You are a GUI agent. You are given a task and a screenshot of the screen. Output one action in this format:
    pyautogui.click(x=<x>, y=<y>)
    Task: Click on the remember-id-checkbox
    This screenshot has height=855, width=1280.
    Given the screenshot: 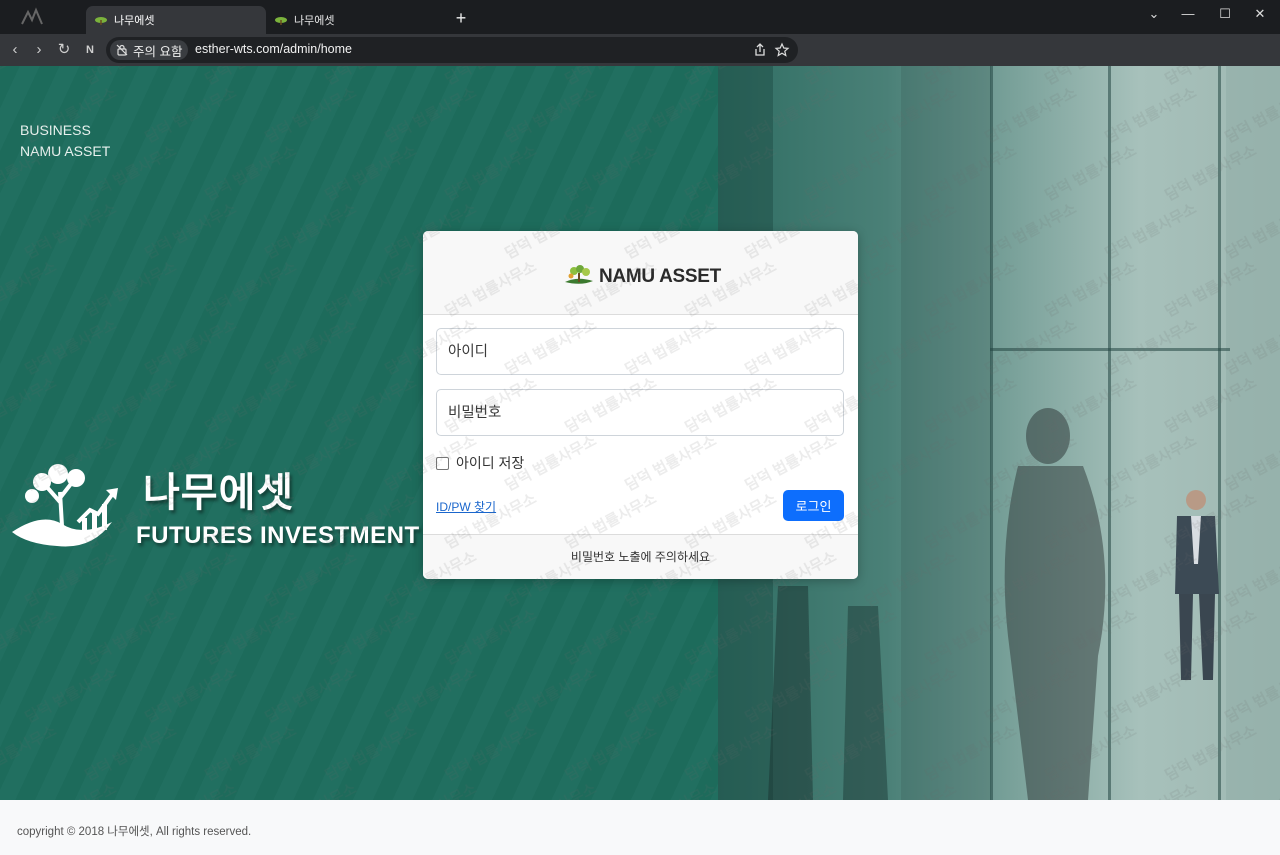 What is the action you would take?
    pyautogui.click(x=442, y=463)
    